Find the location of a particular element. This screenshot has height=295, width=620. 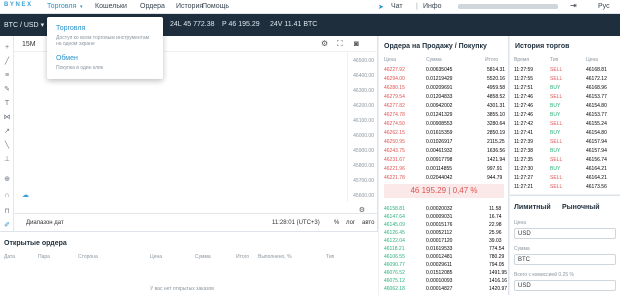

tab-market: Рыночный is located at coordinates (581, 207).